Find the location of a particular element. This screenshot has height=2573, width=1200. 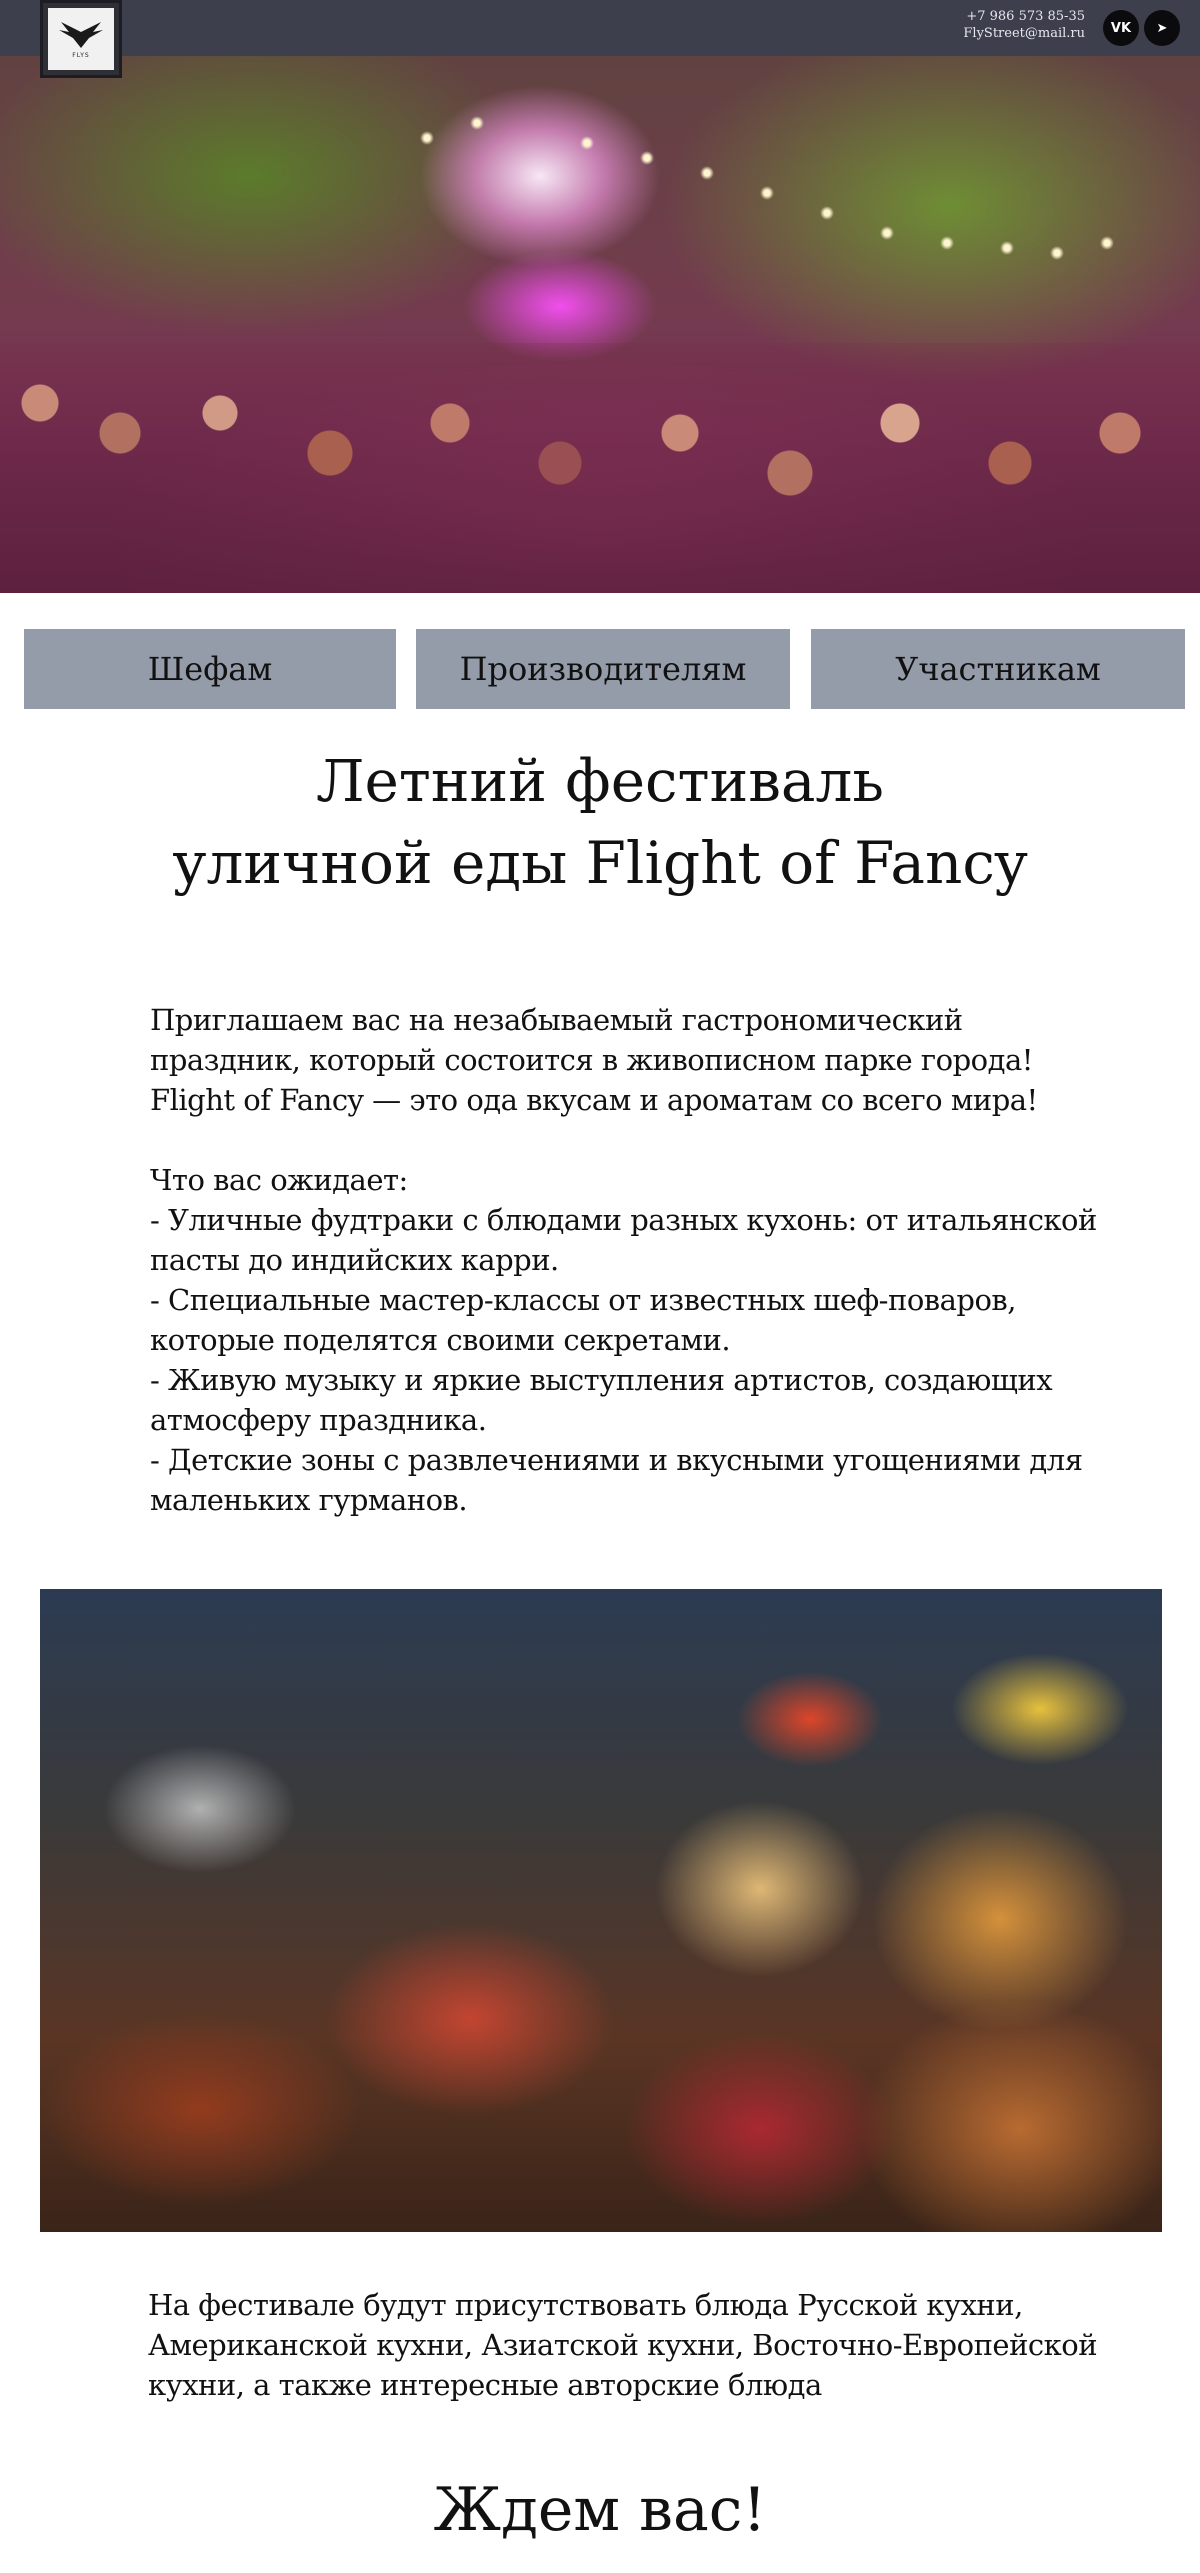

vk-icon: VK is located at coordinates (1121, 28).